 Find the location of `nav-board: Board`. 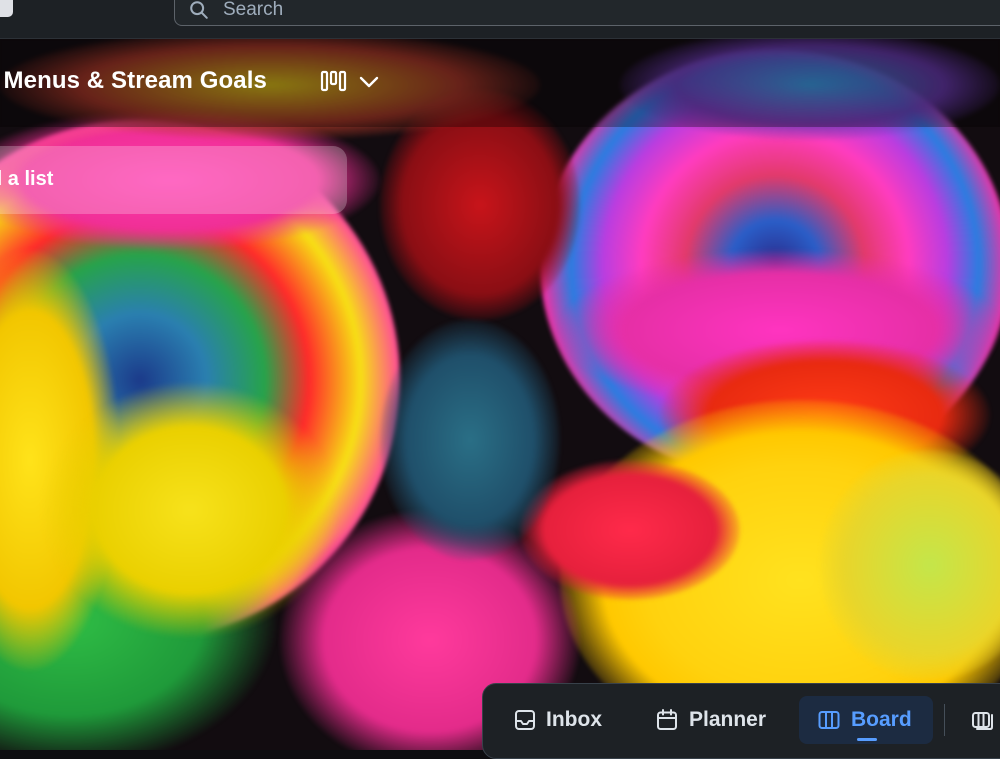

nav-board: Board is located at coordinates (866, 720).